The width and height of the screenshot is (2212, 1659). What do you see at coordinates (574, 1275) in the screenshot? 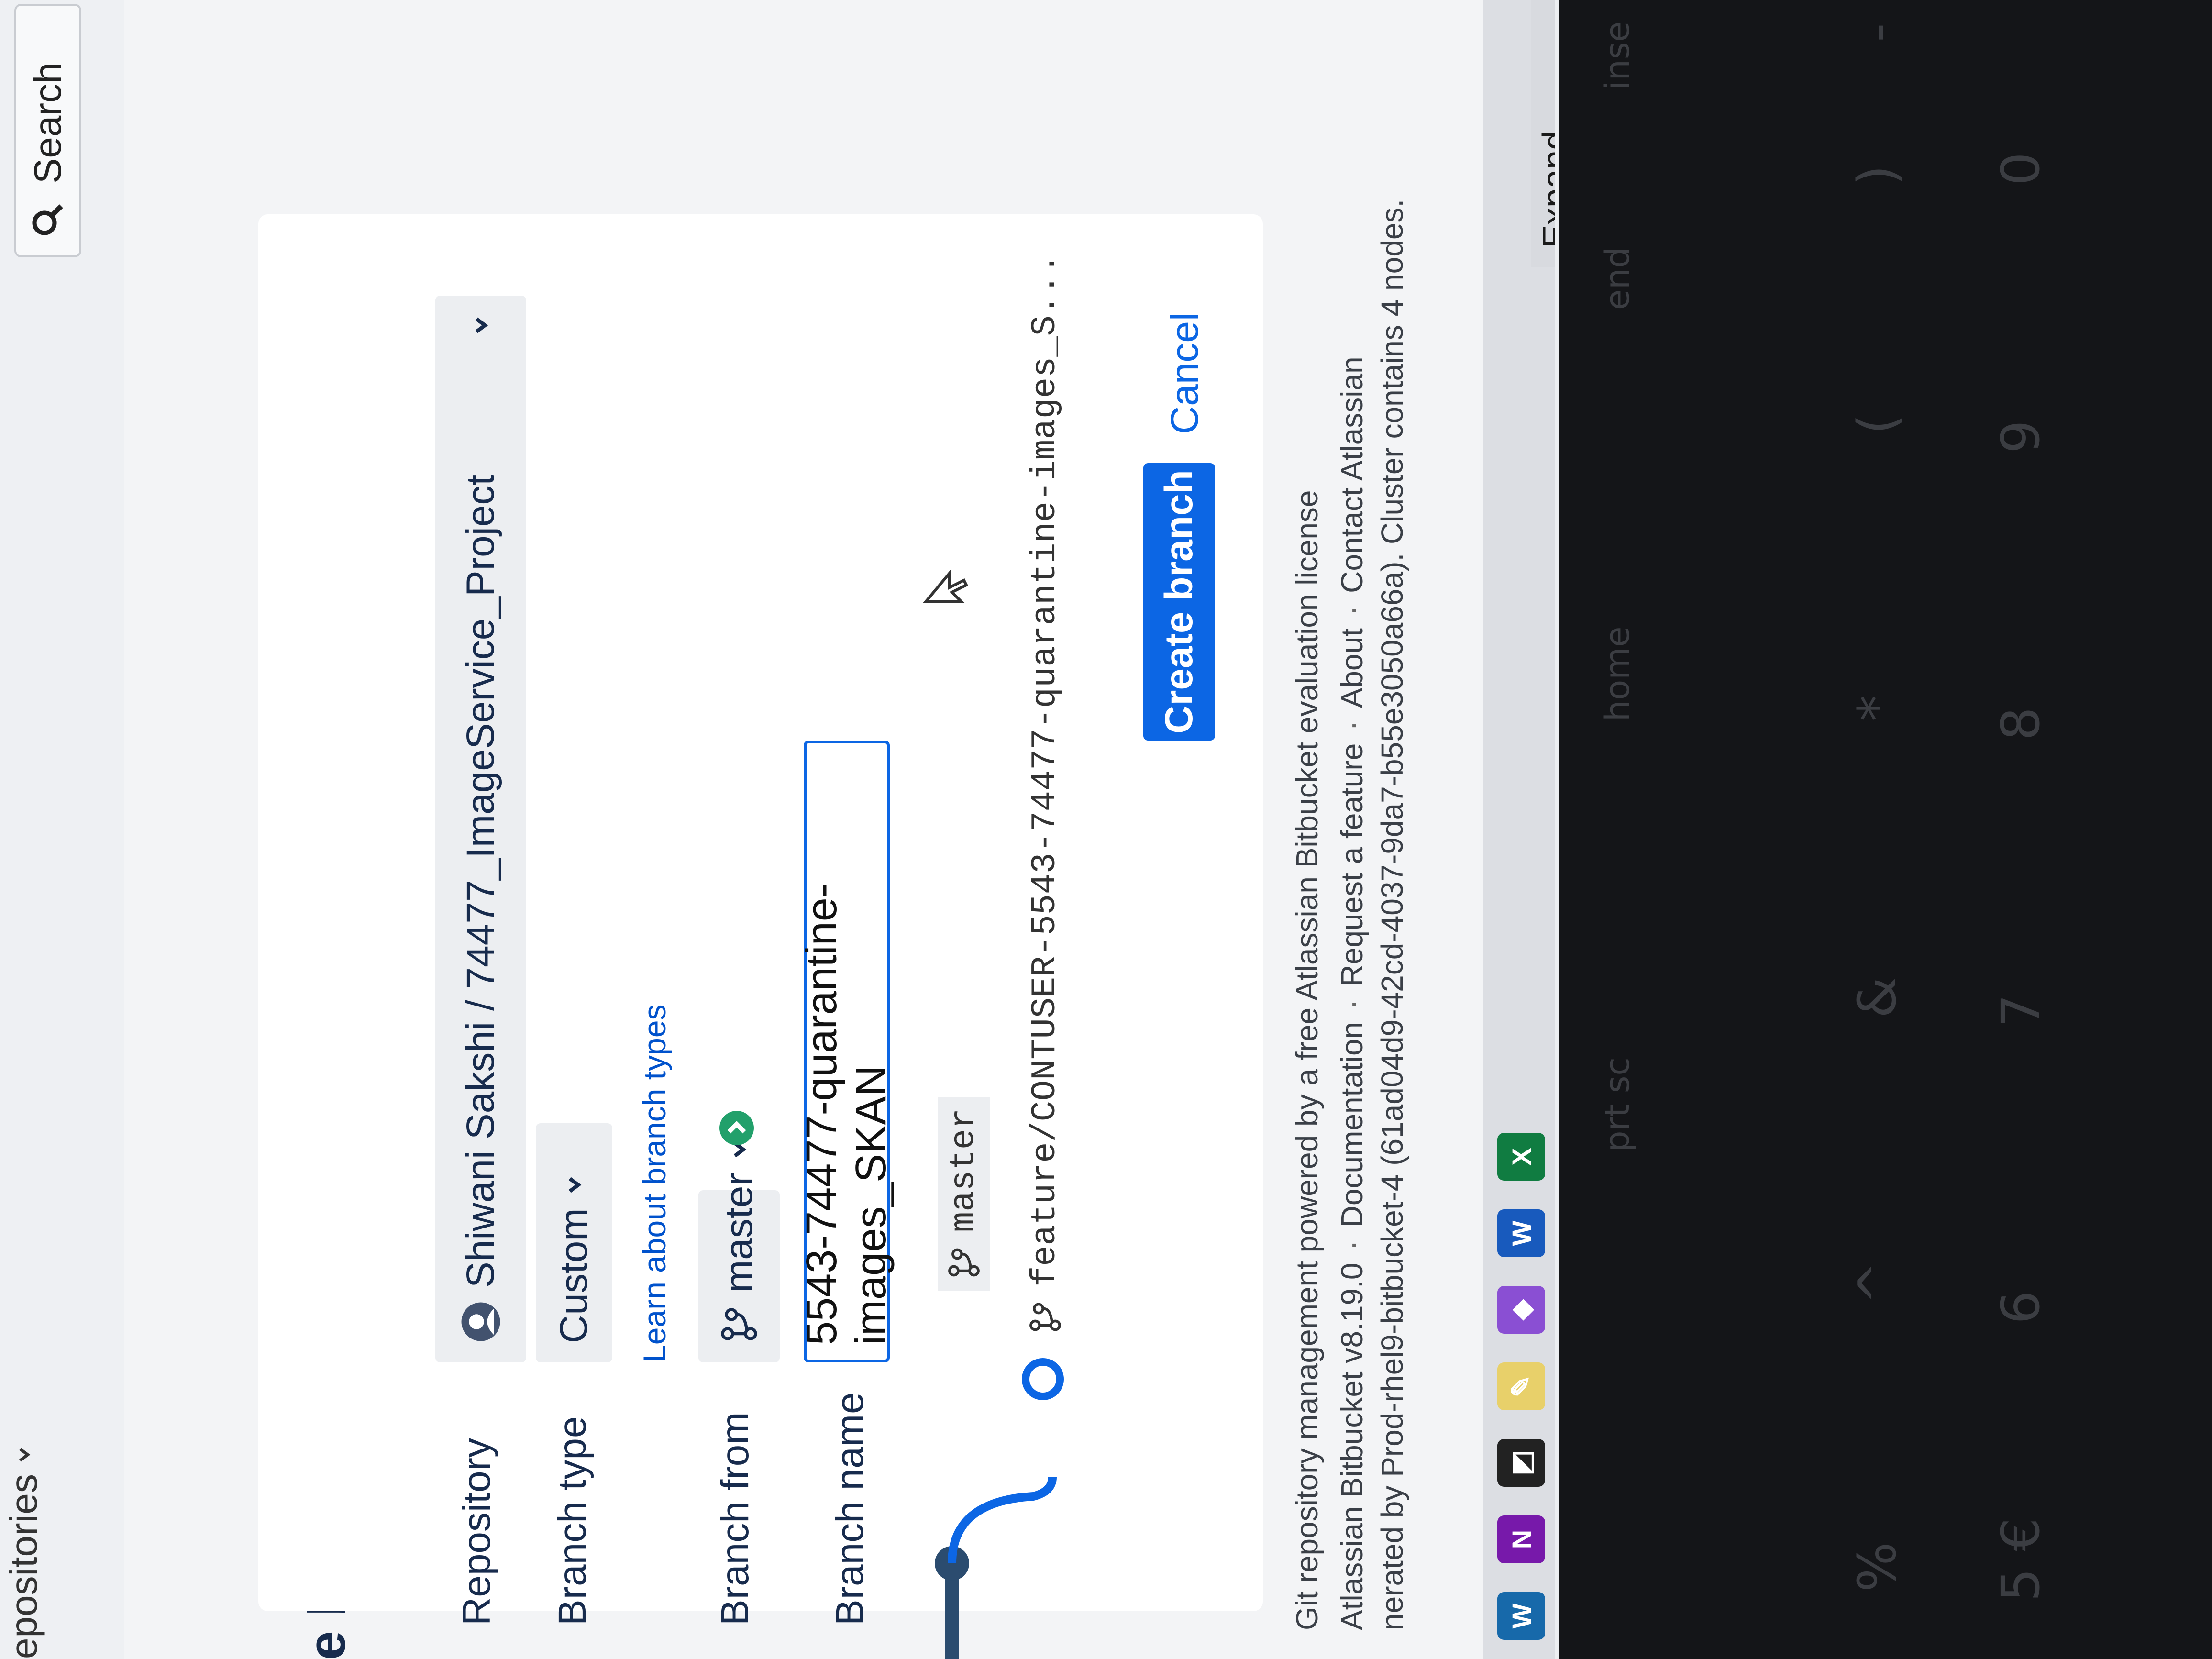
I see `branch-type-value: Custom` at bounding box center [574, 1275].